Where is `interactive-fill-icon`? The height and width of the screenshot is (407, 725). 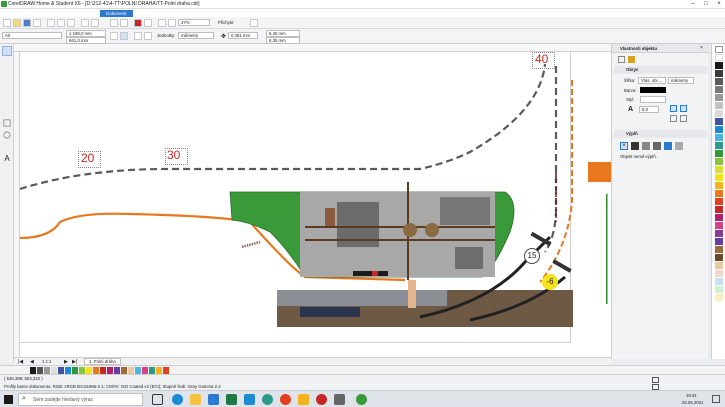 interactive-fill-icon is located at coordinates (7, 243).